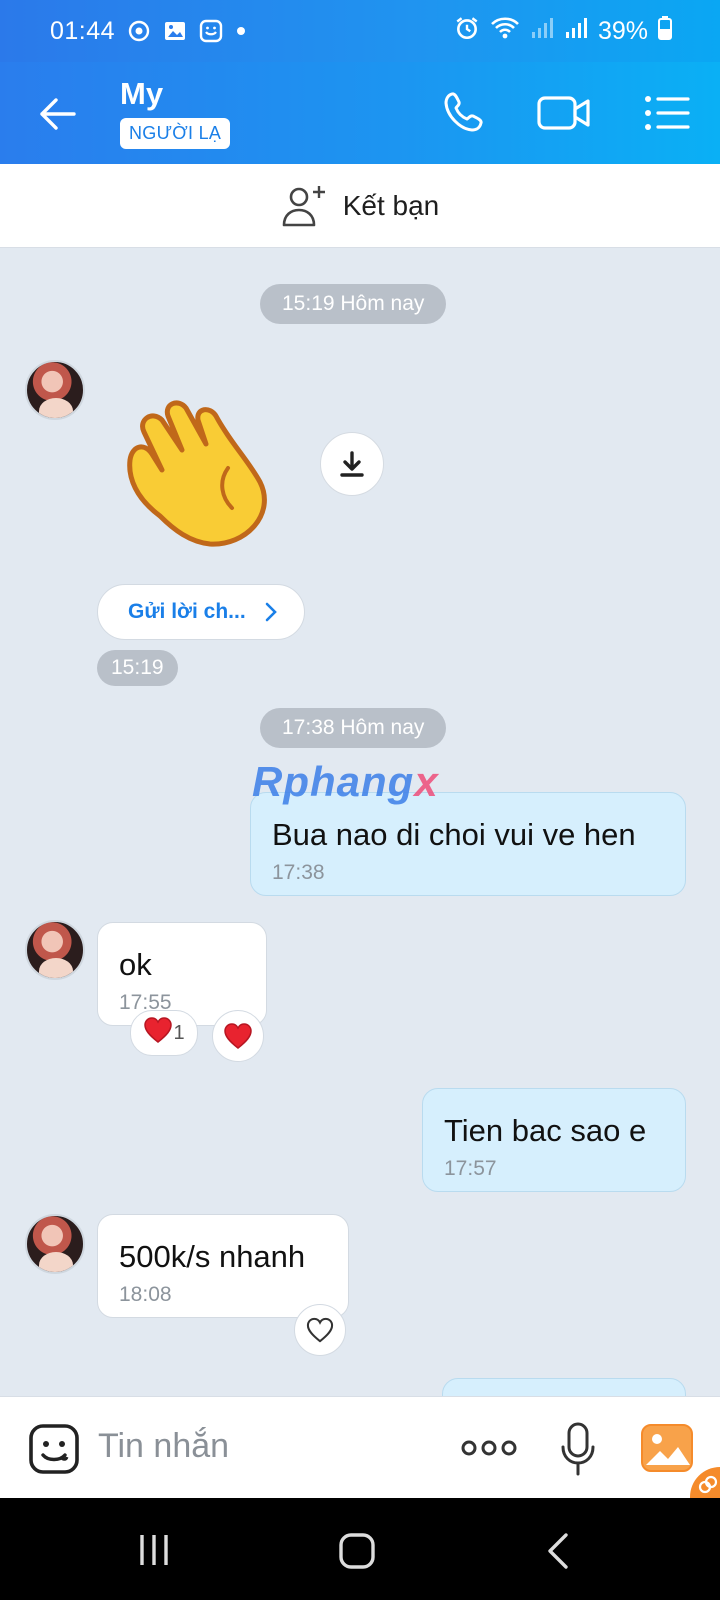 This screenshot has width=720, height=1600. I want to click on date-separator: 15:19 Hôm nay, so click(353, 304).